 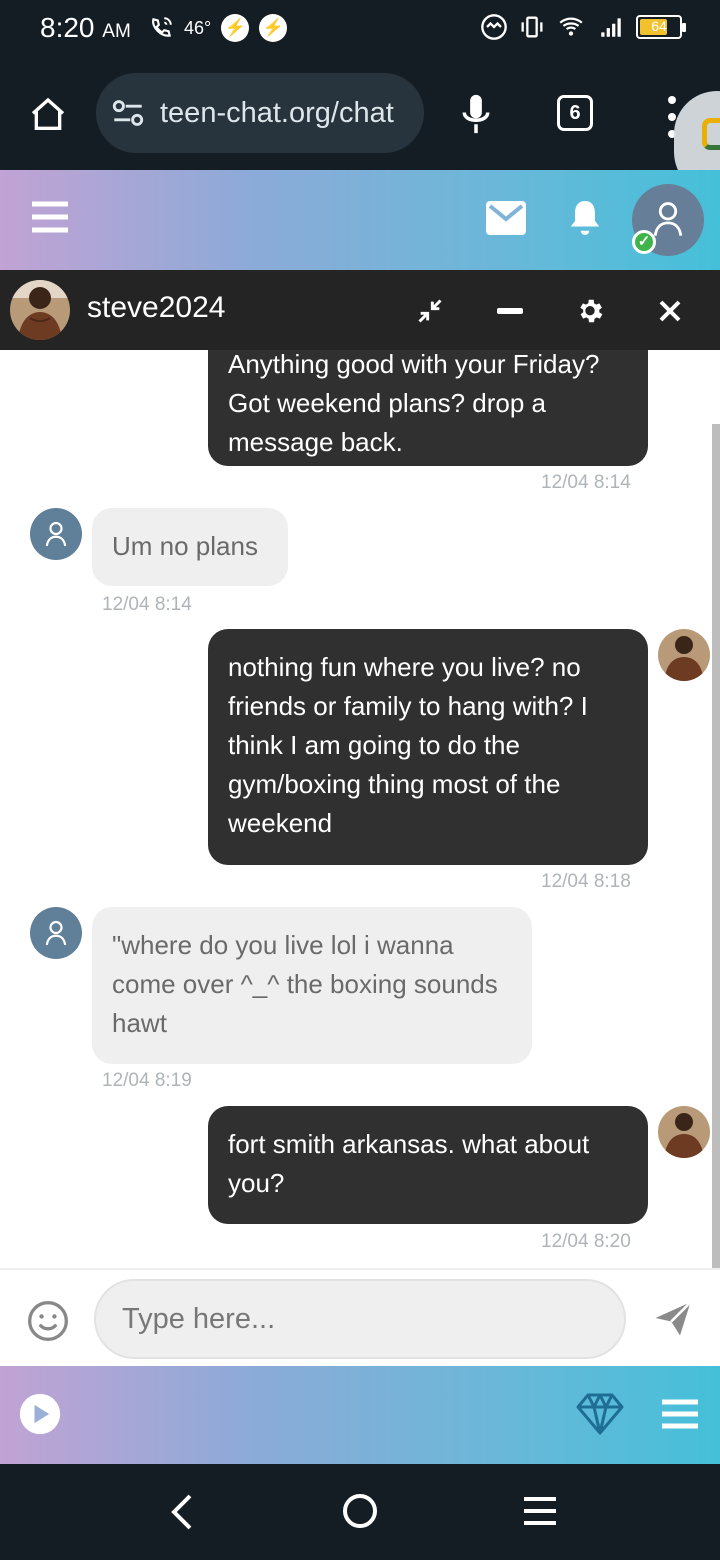 What do you see at coordinates (532, 27) in the screenshot?
I see `vibrate-icon` at bounding box center [532, 27].